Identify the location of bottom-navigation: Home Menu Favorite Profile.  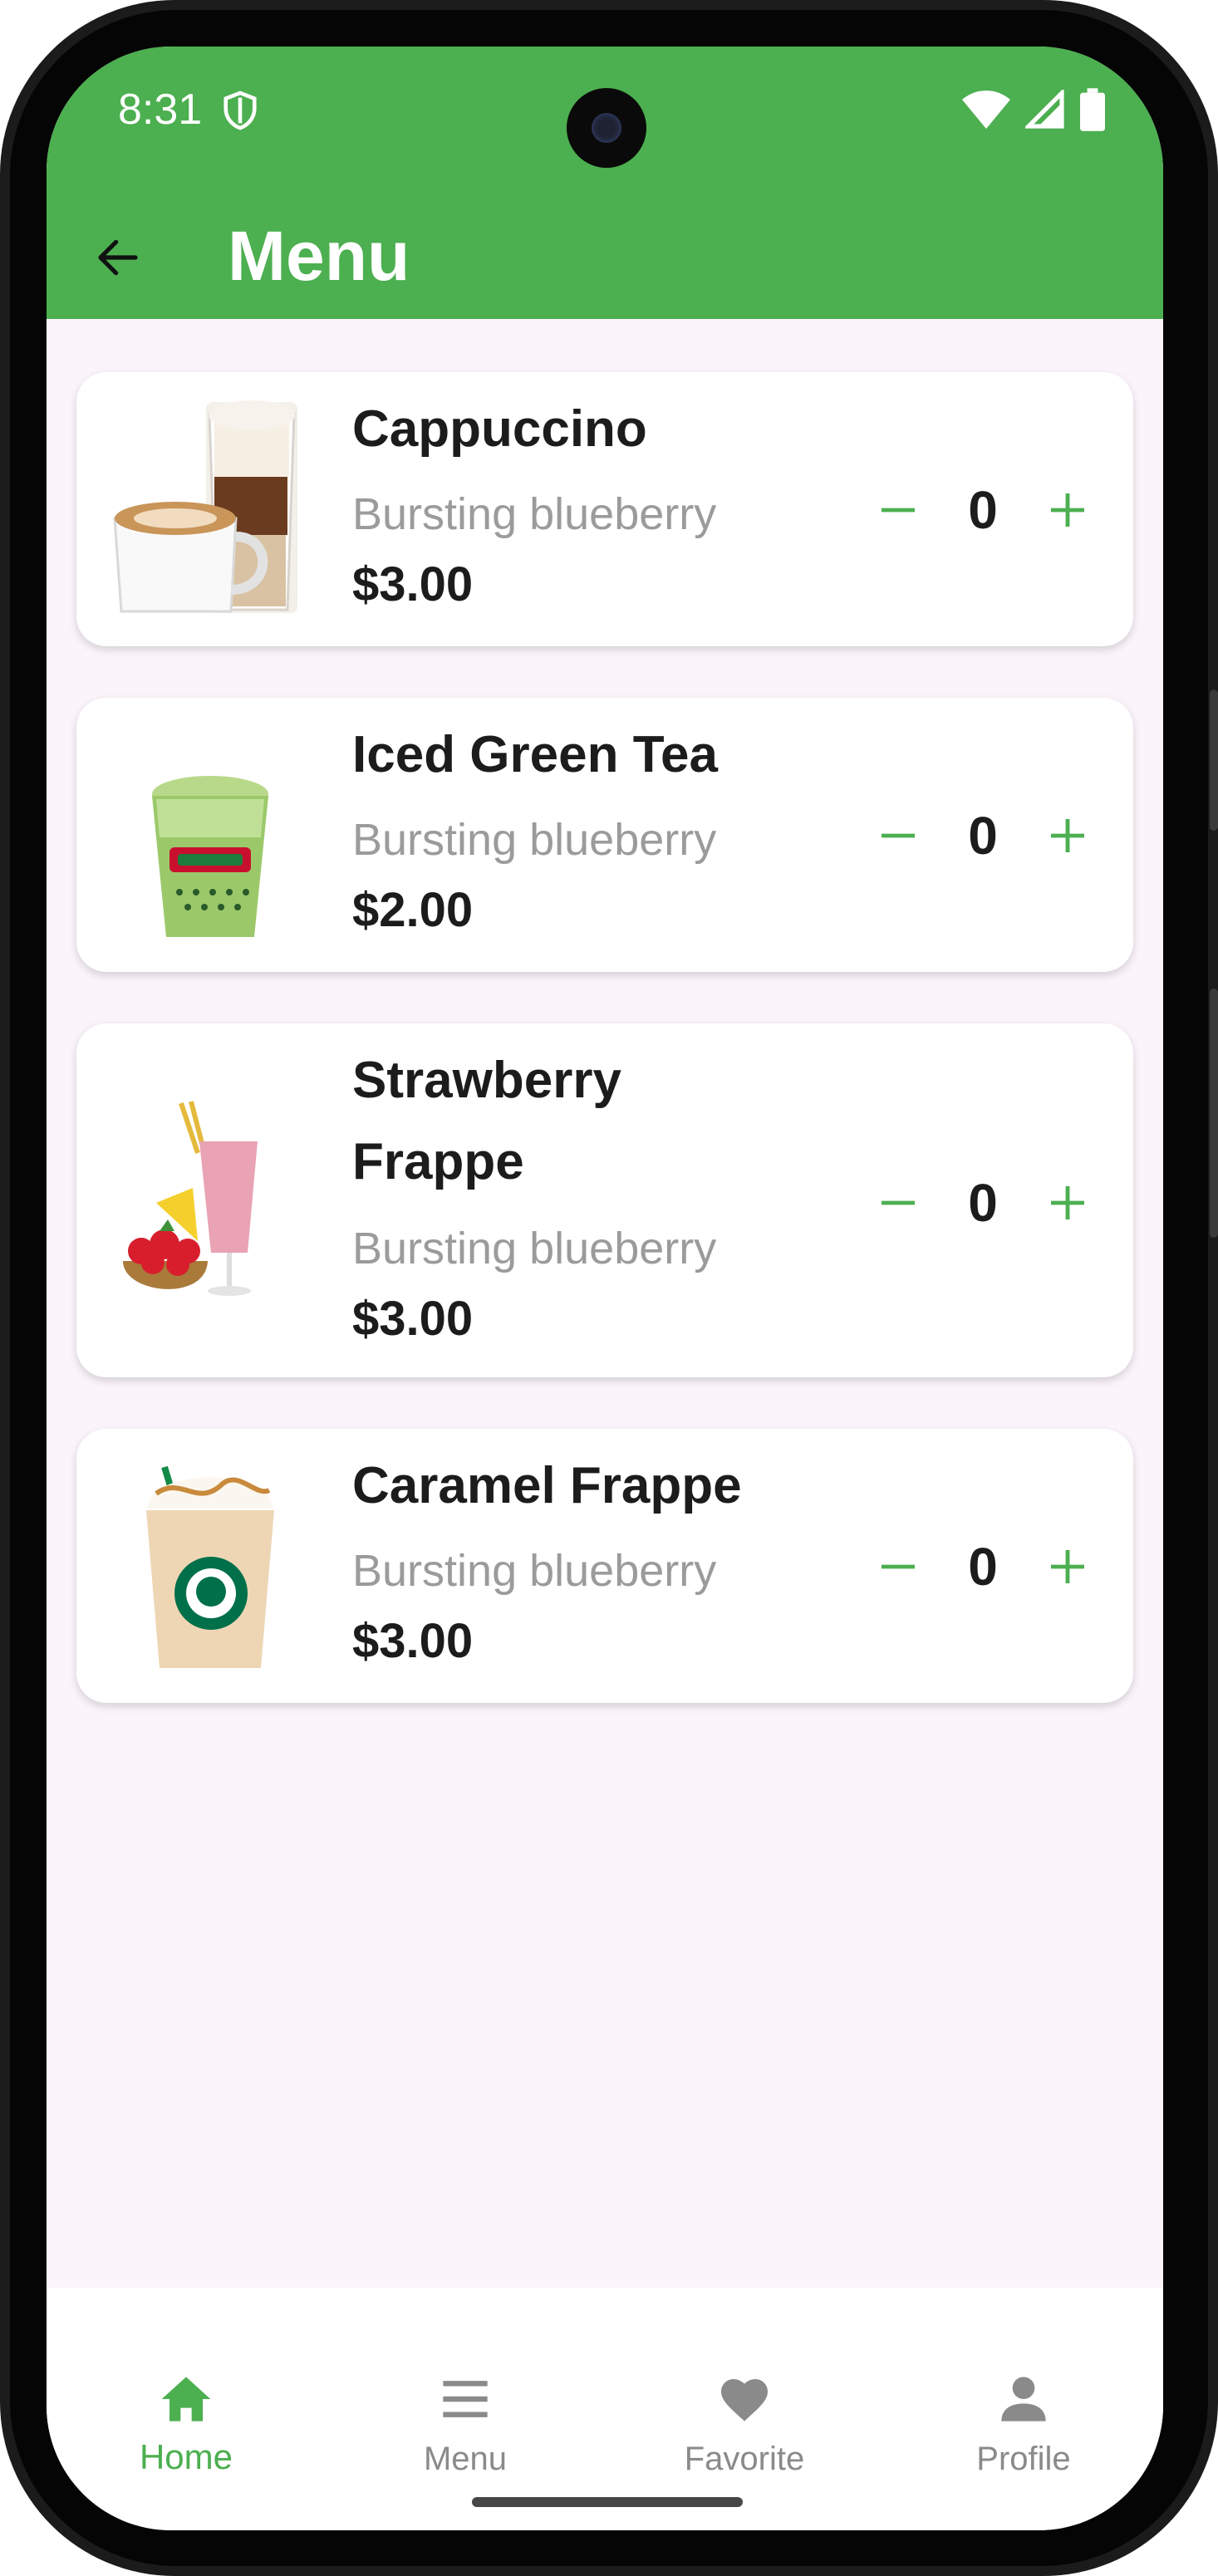
(605, 2409).